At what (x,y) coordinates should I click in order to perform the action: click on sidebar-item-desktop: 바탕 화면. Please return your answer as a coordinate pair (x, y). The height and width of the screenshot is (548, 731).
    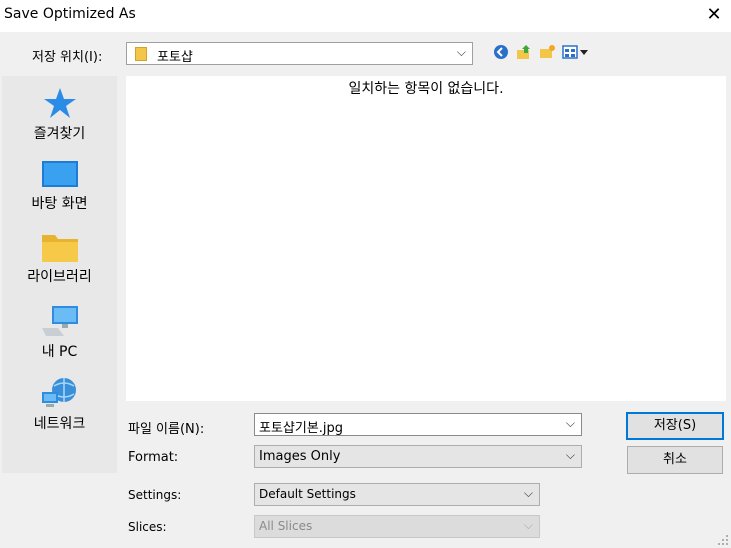
    Looking at the image, I should click on (59, 186).